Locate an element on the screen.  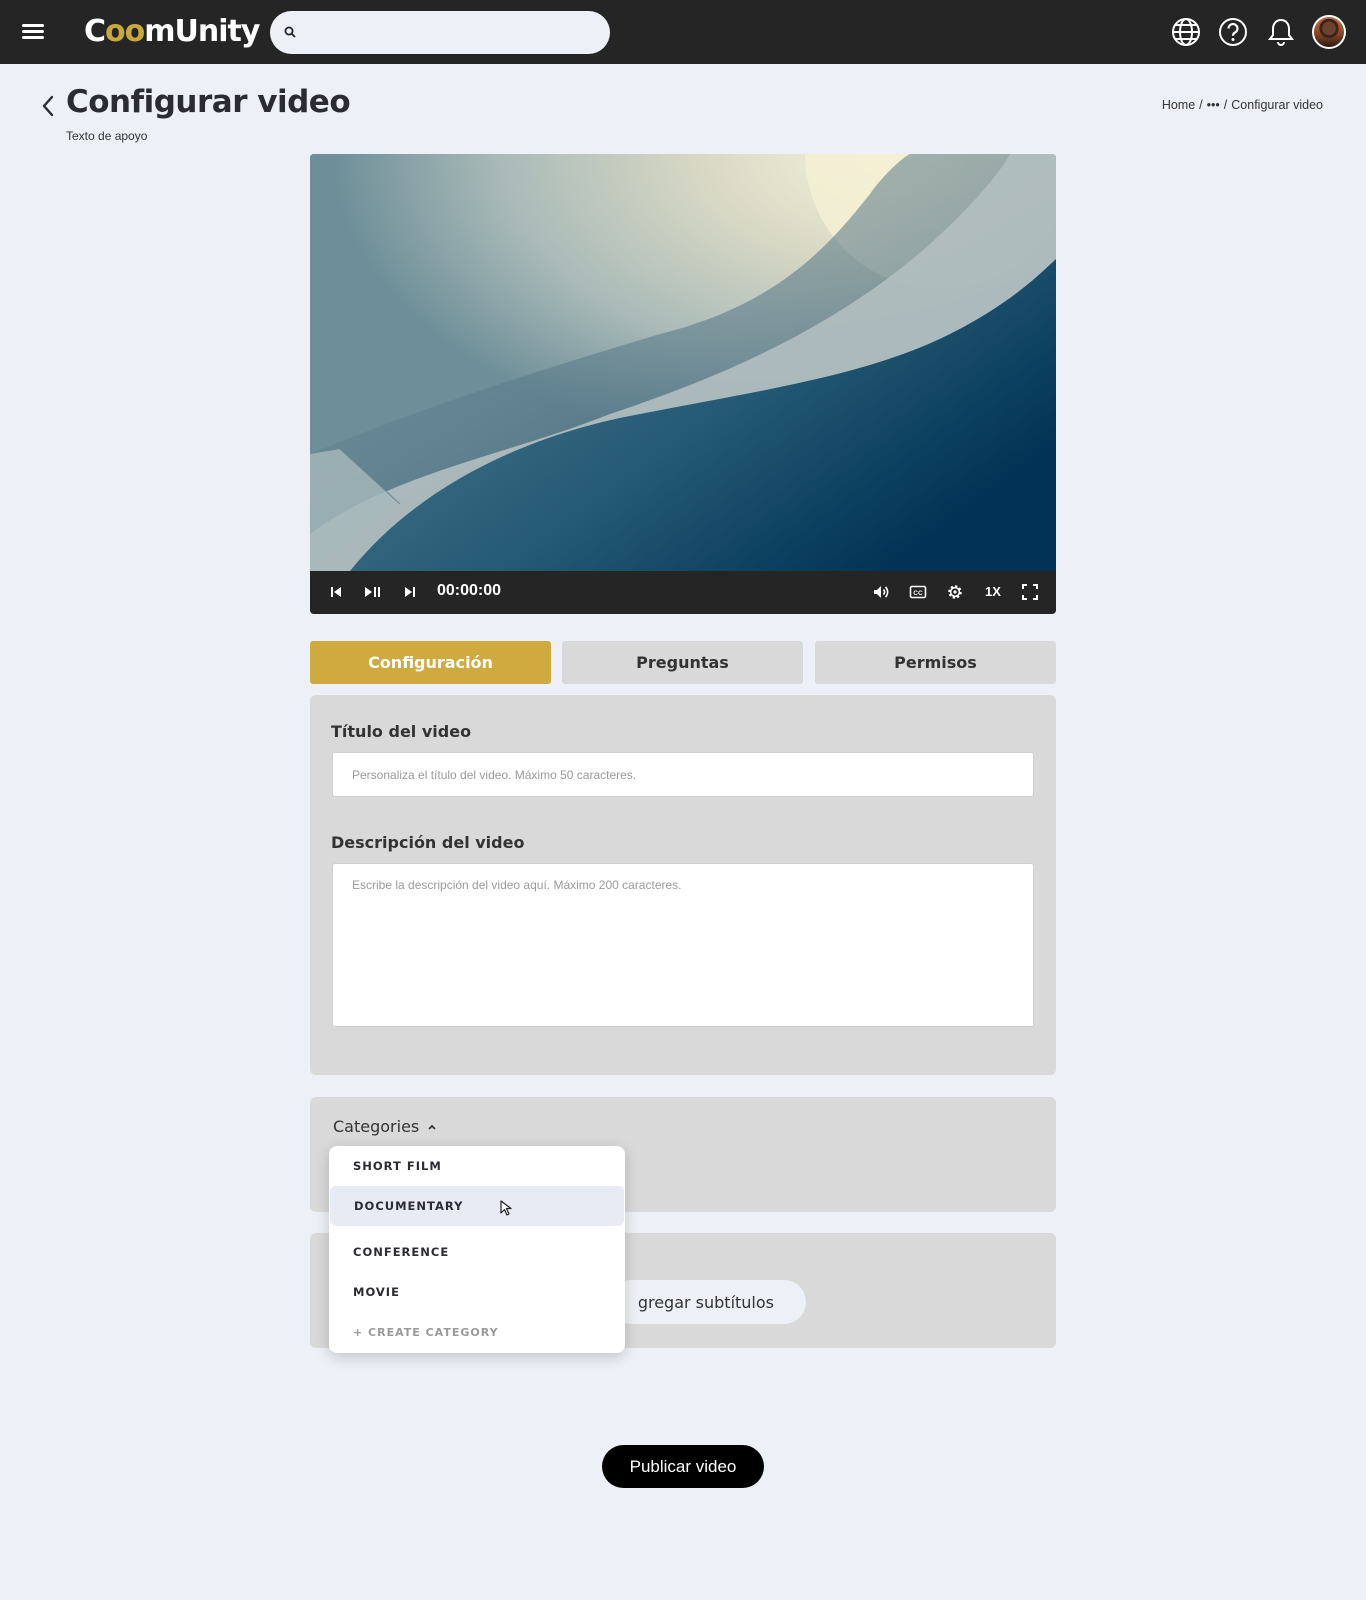
top-bar: CoomUnity is located at coordinates (683, 32).